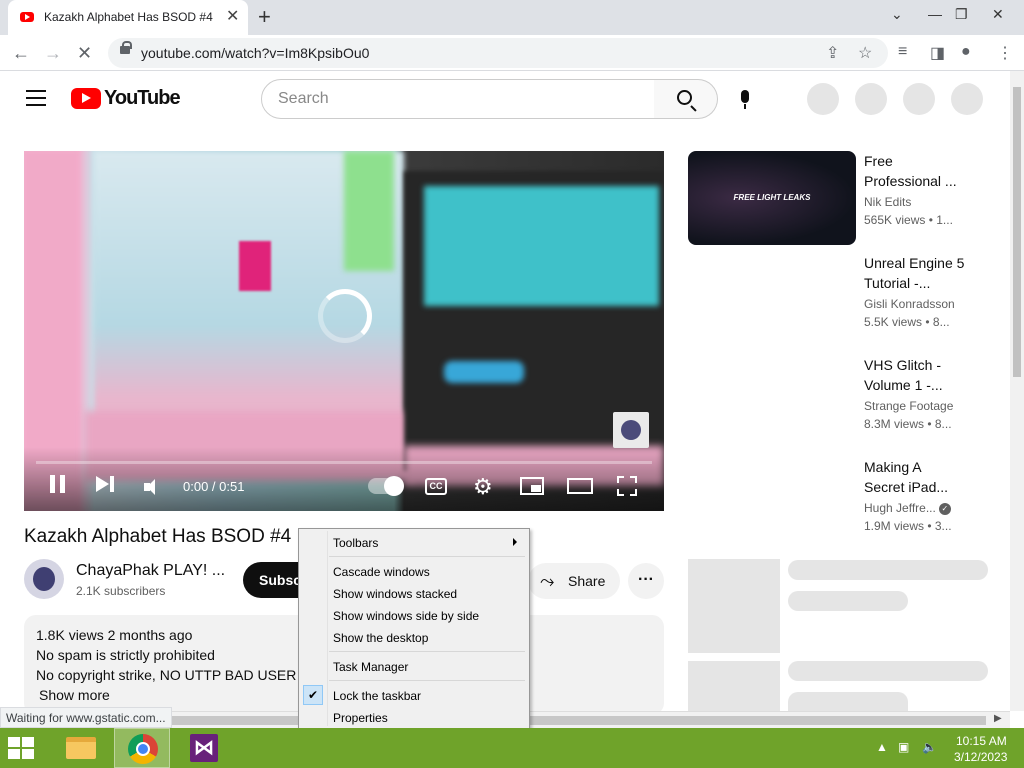 This screenshot has height=768, width=1024. What do you see at coordinates (53, 53) in the screenshot?
I see `forward-icon: →` at bounding box center [53, 53].